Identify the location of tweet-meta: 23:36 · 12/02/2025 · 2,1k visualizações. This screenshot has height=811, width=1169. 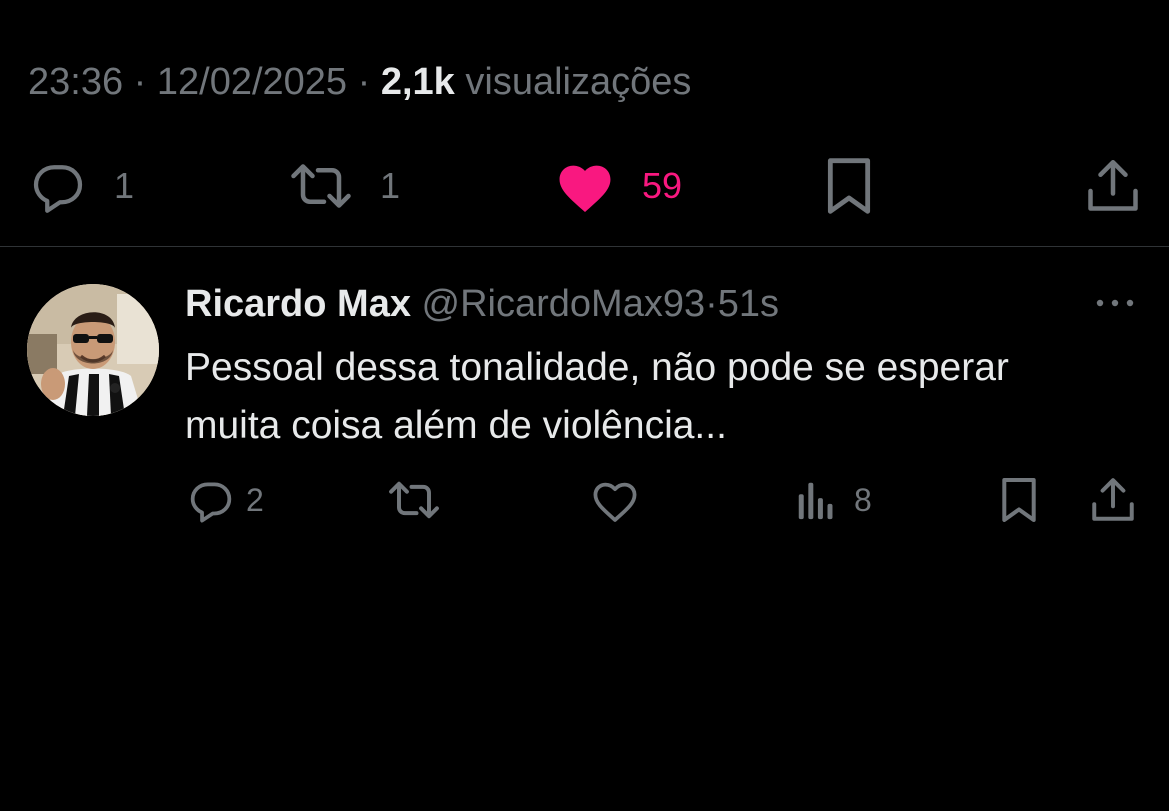
(359, 82).